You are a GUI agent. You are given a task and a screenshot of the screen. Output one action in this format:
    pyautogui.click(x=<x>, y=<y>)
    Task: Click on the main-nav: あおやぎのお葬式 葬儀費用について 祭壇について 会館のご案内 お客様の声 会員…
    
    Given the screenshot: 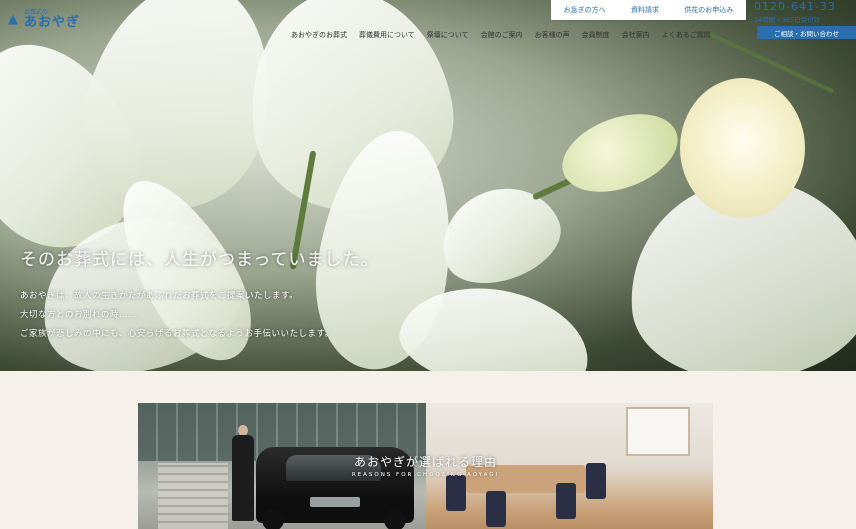 What is the action you would take?
    pyautogui.click(x=501, y=35)
    